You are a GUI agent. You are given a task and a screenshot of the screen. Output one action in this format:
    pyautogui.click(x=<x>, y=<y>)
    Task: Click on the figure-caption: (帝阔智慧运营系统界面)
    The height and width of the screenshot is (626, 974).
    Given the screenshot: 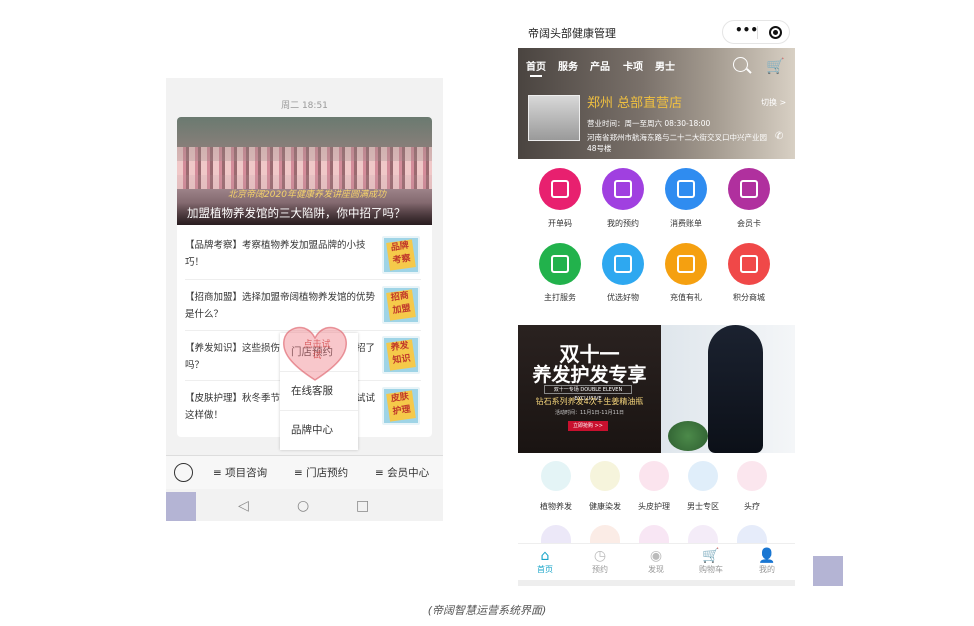 What is the action you would take?
    pyautogui.click(x=487, y=610)
    